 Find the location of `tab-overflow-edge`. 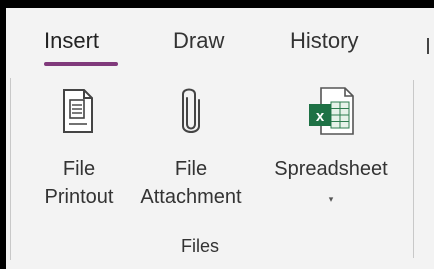

tab-overflow-edge is located at coordinates (428, 46).